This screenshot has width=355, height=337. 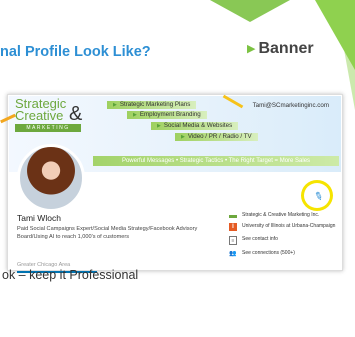 I want to click on arrow-right-icon: ▶, so click(x=251, y=48).